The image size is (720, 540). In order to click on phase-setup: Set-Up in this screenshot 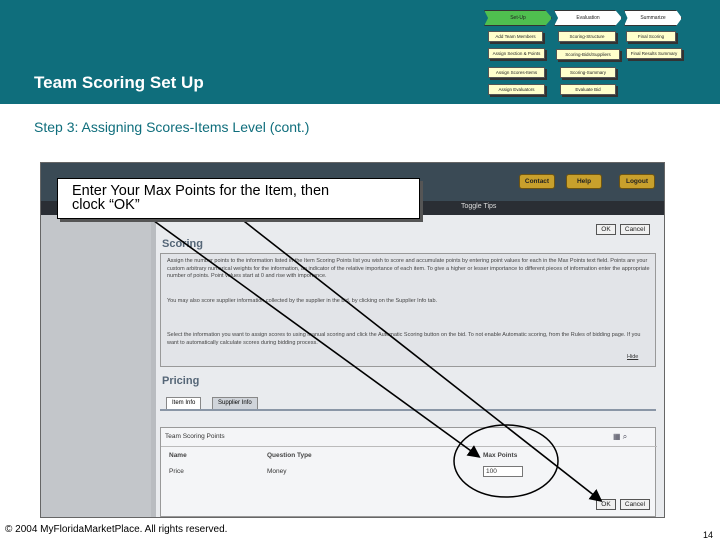, I will do `click(518, 18)`.